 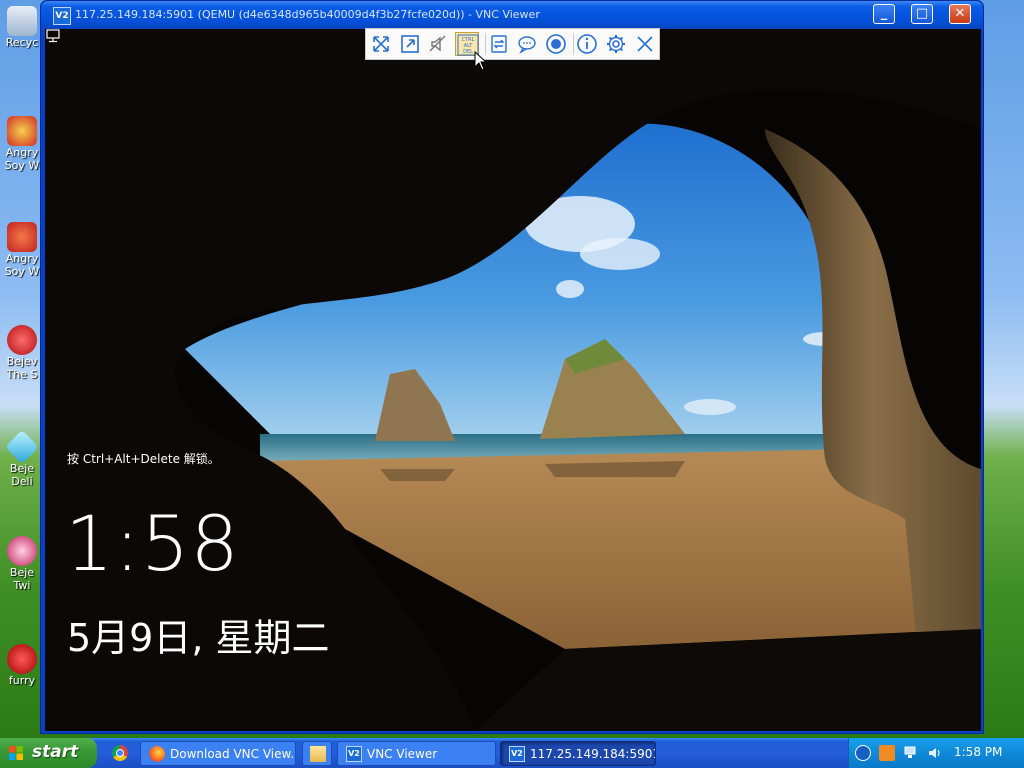 I want to click on fullscreen-button, so click(x=381, y=44).